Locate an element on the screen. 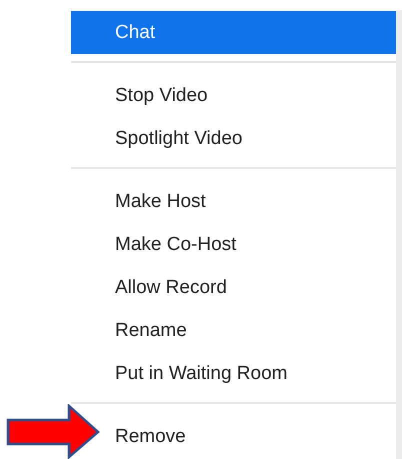 The height and width of the screenshot is (459, 402). menu-item: Make Co-Host is located at coordinates (178, 245).